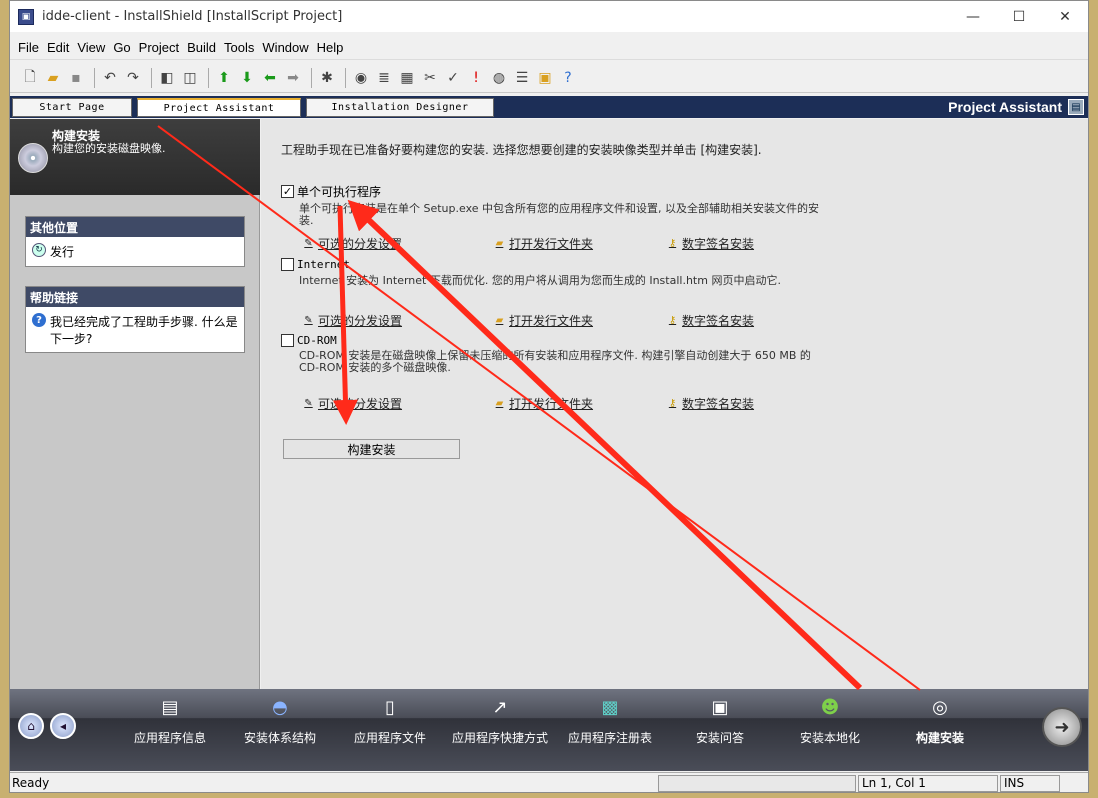 The height and width of the screenshot is (798, 1098). What do you see at coordinates (315, 264) in the screenshot?
I see `option-internet: Internet` at bounding box center [315, 264].